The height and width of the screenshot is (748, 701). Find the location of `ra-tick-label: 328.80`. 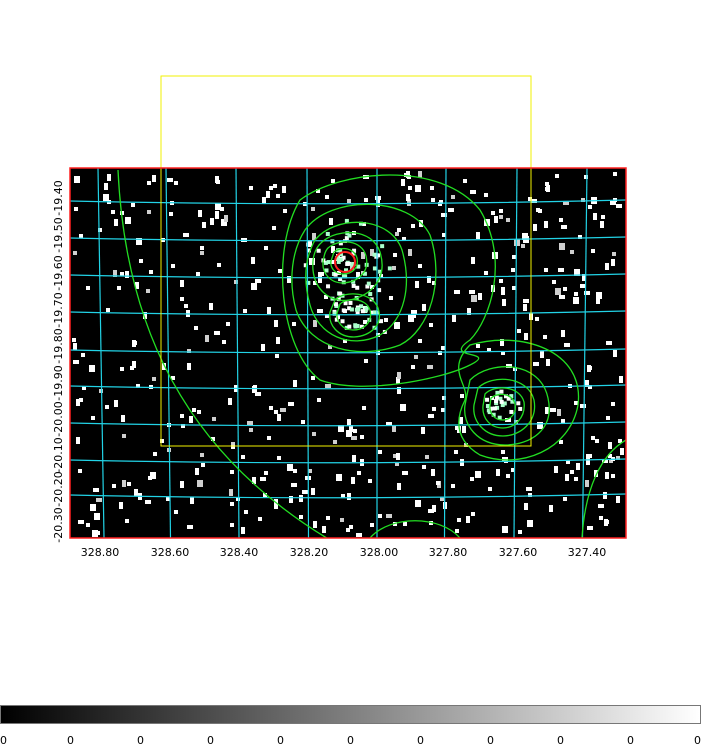

ra-tick-label: 328.80 is located at coordinates (100, 552).